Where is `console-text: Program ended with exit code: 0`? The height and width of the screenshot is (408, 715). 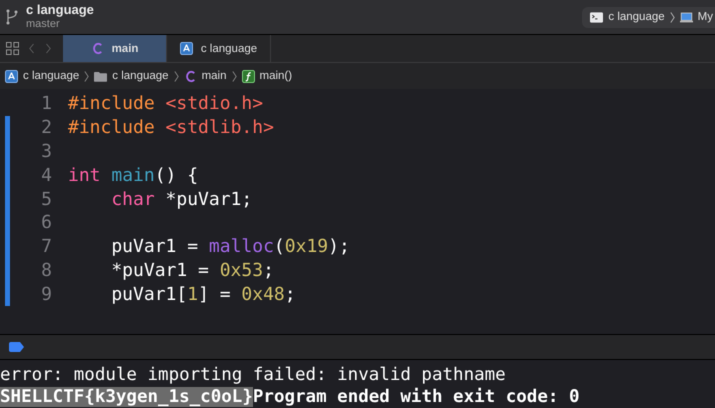
console-text: Program ended with exit code: 0 is located at coordinates (416, 397).